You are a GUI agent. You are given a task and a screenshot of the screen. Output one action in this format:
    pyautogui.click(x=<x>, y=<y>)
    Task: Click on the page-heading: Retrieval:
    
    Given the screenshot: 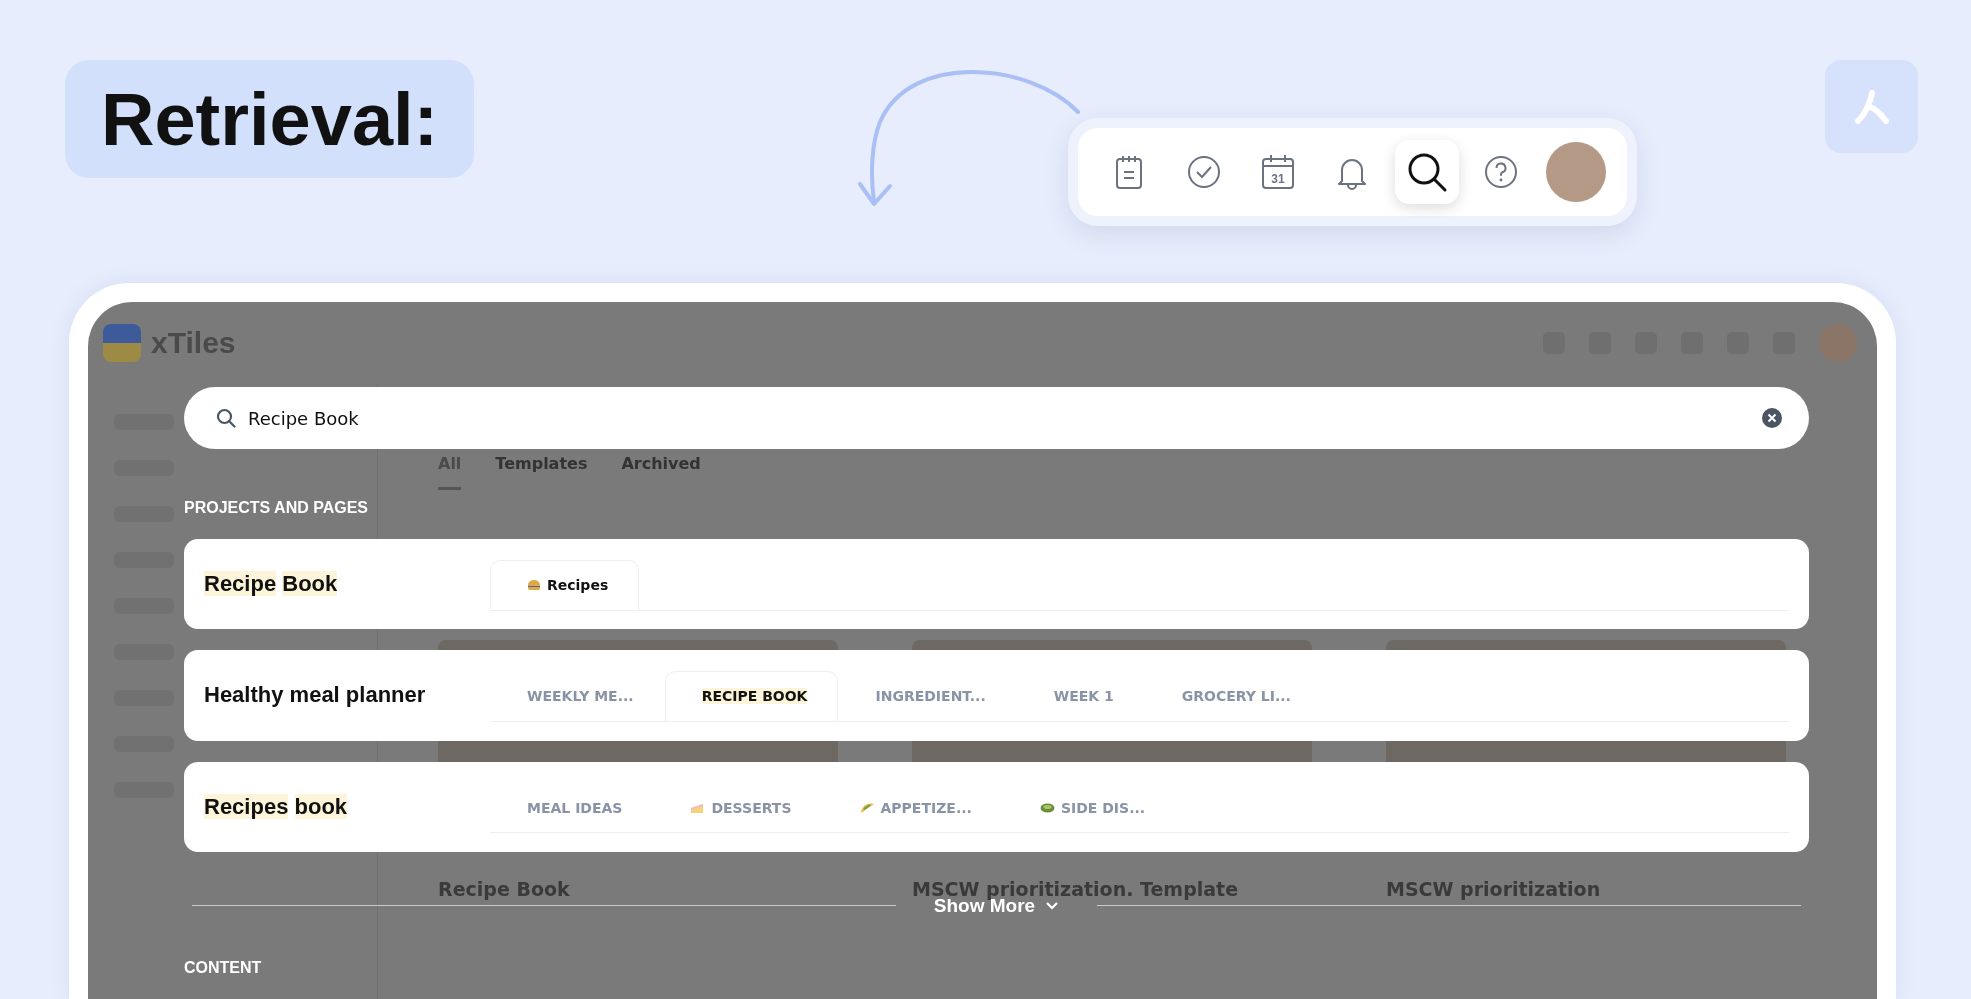 What is the action you would take?
    pyautogui.click(x=270, y=119)
    